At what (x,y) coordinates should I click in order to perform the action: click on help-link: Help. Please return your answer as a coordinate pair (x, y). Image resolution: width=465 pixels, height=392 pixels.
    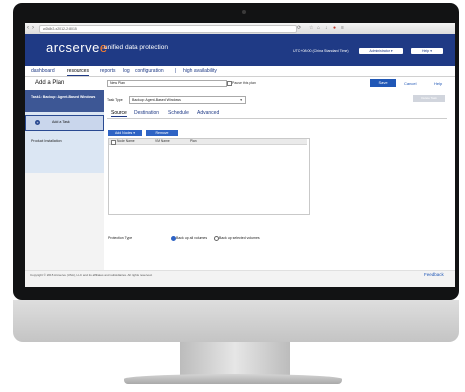
    Looking at the image, I should click on (438, 83).